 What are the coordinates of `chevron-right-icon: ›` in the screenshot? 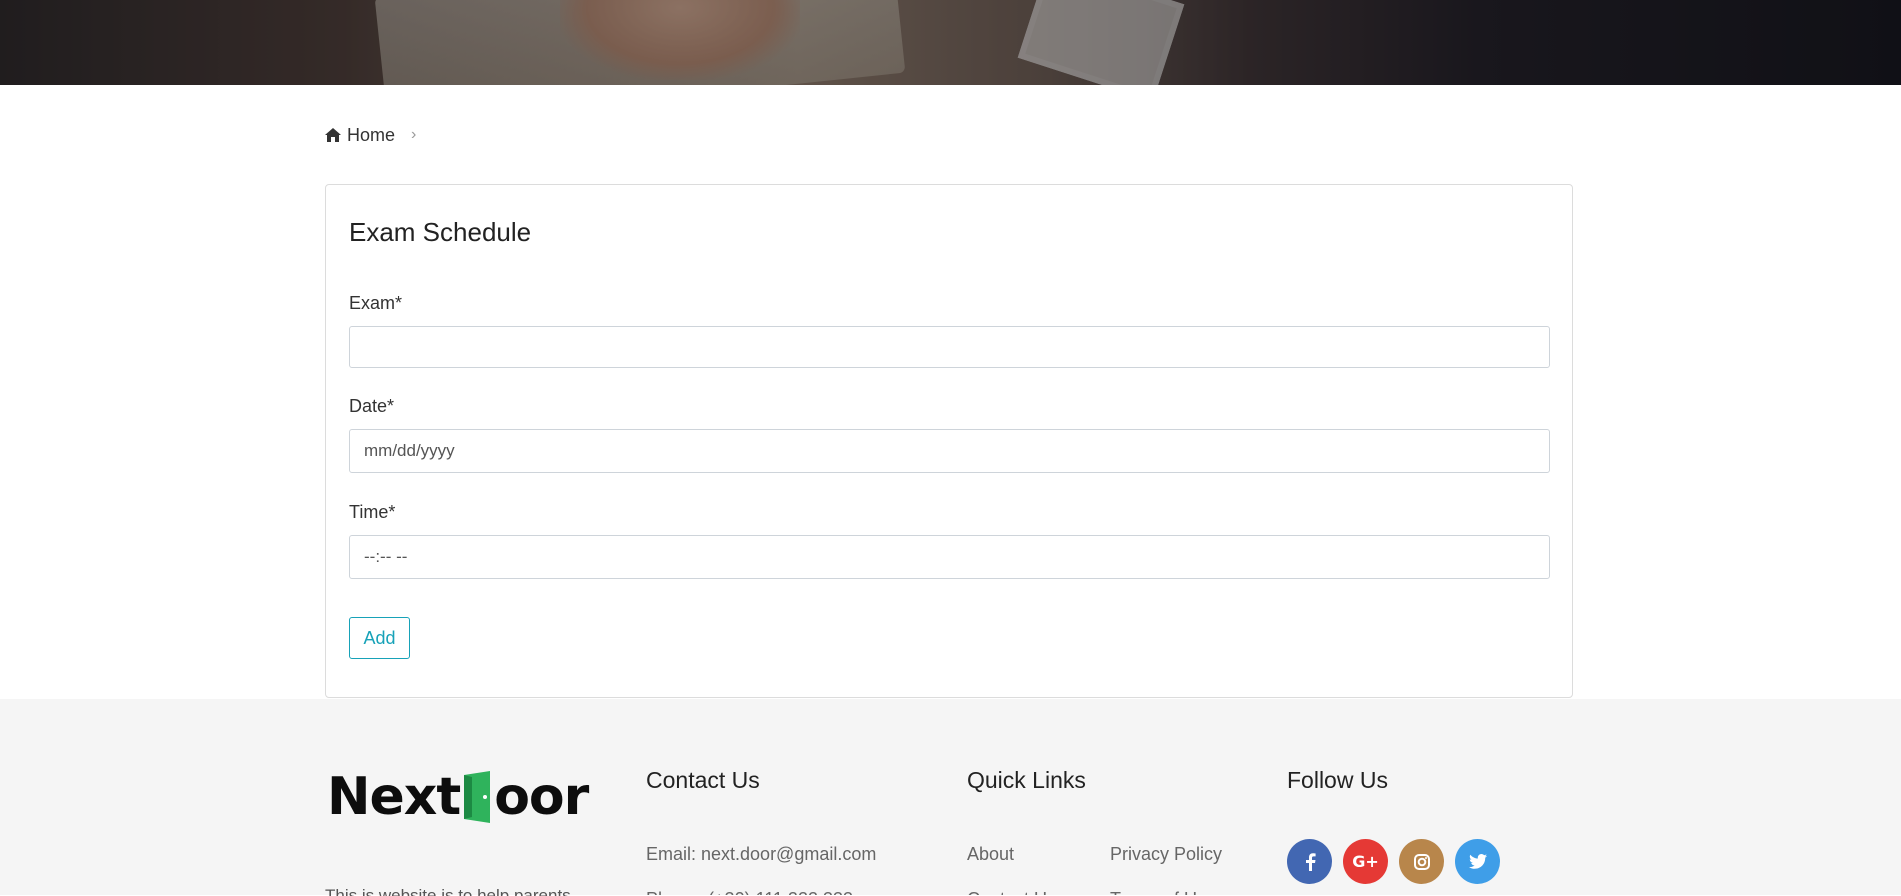 It's located at (414, 134).